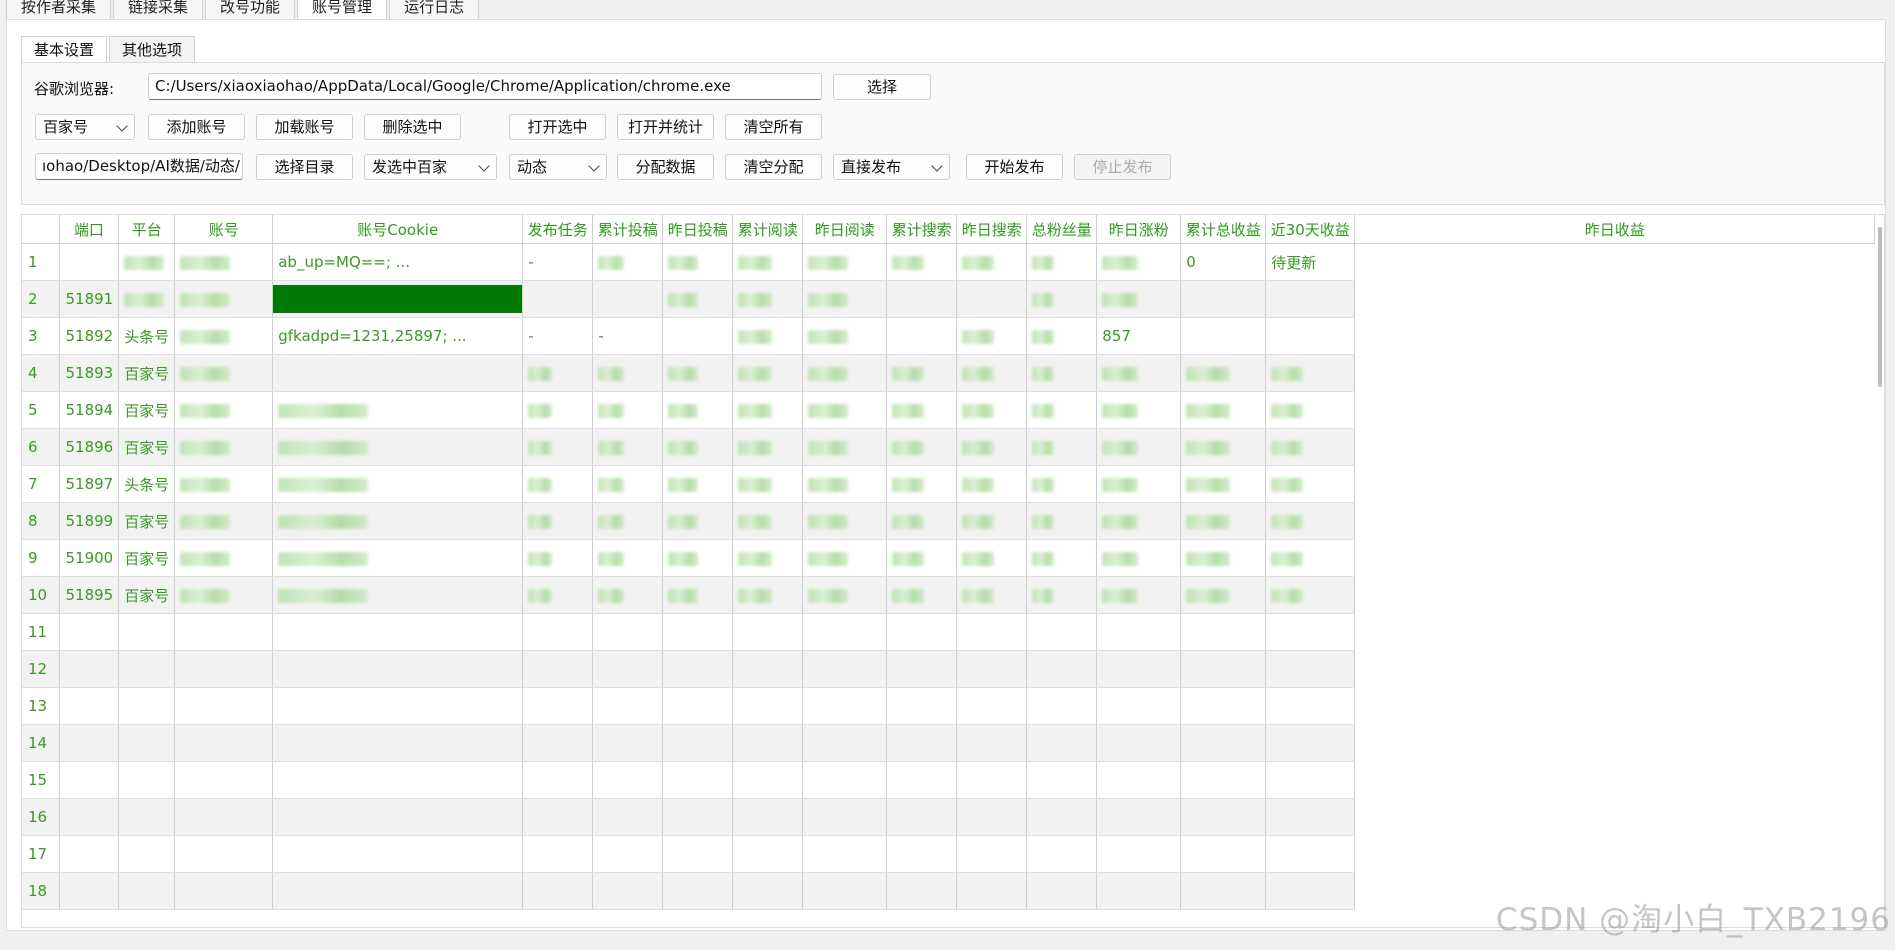  What do you see at coordinates (665, 167) in the screenshot?
I see `assign-data-button: 分配数据` at bounding box center [665, 167].